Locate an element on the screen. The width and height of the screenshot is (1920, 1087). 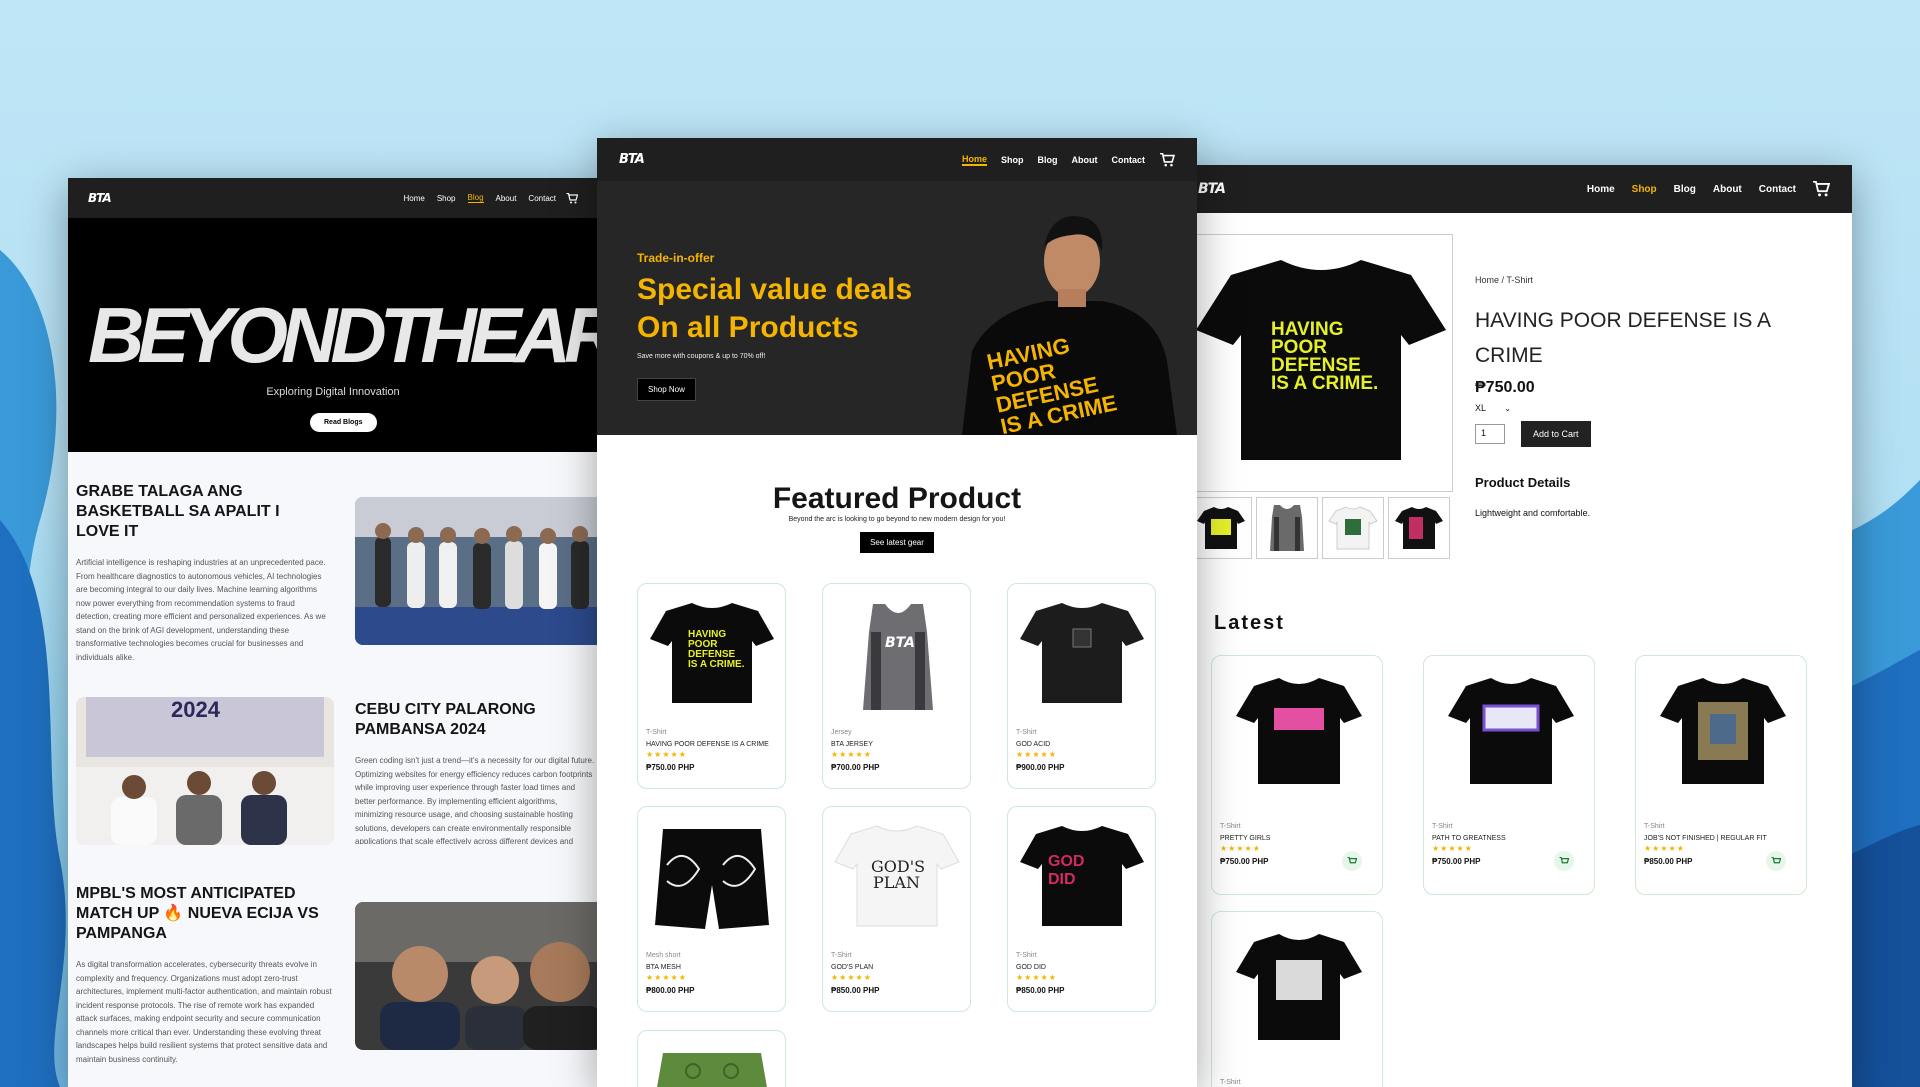
latest-card-4: T-Shirt is located at coordinates (1297, 999).